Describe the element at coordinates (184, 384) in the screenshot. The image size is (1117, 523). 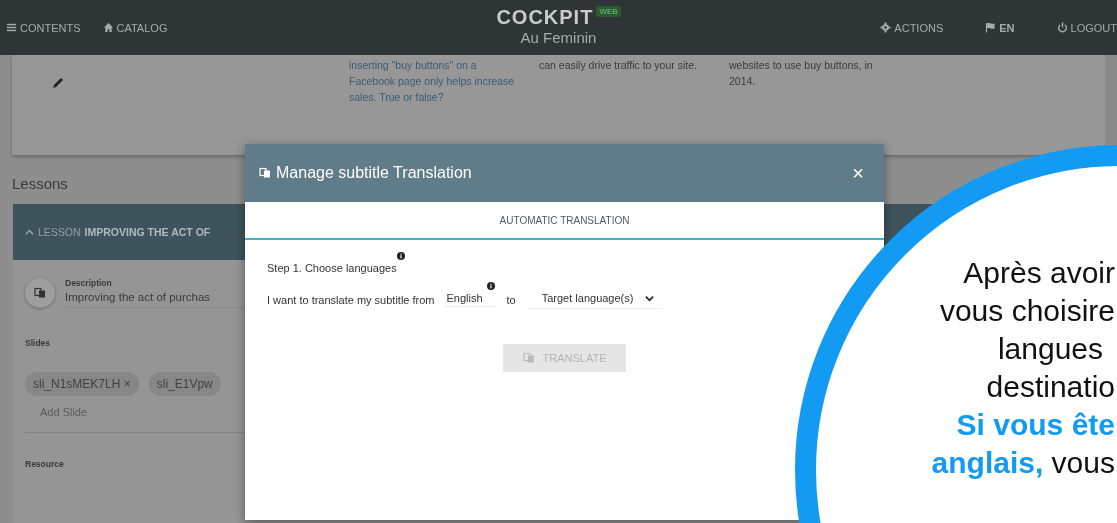
I see `slide-chip: sli_E1Vpw` at that location.